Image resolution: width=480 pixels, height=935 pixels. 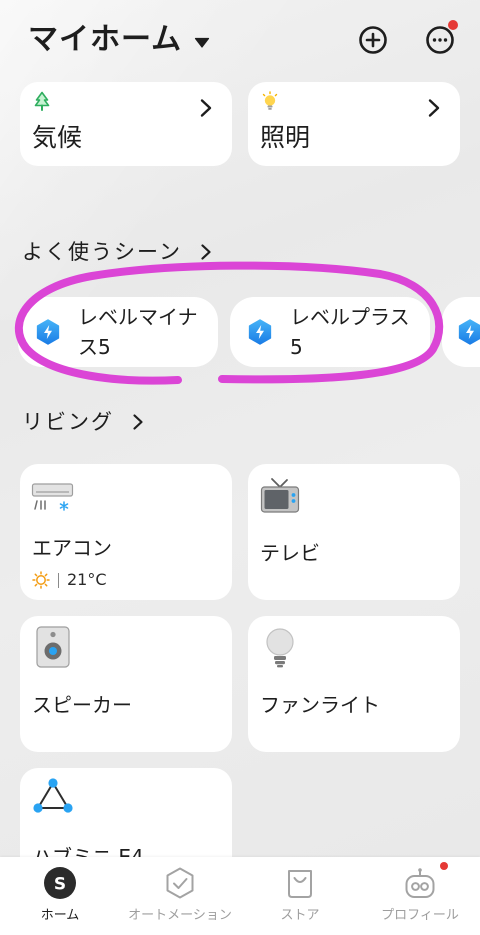 What do you see at coordinates (320, 705) in the screenshot?
I see `device-name: ファンライト` at bounding box center [320, 705].